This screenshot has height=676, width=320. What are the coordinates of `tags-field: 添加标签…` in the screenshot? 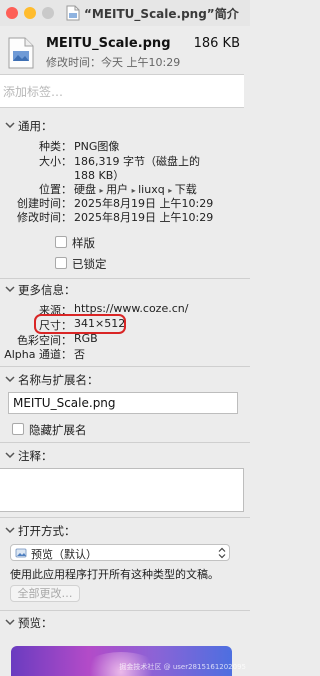 It's located at (122, 91).